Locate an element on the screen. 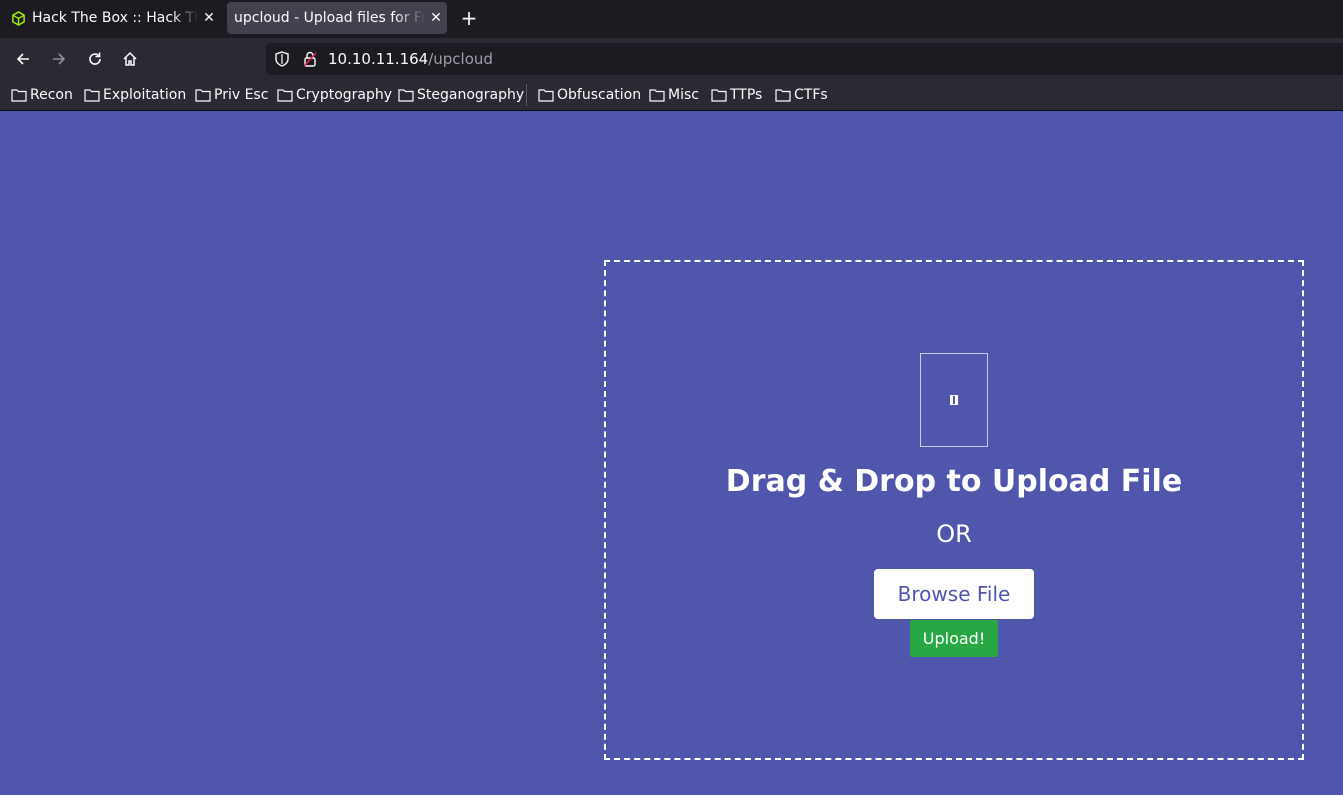 This screenshot has width=1343, height=795. bookmark-ctfs: CTFs is located at coordinates (801, 95).